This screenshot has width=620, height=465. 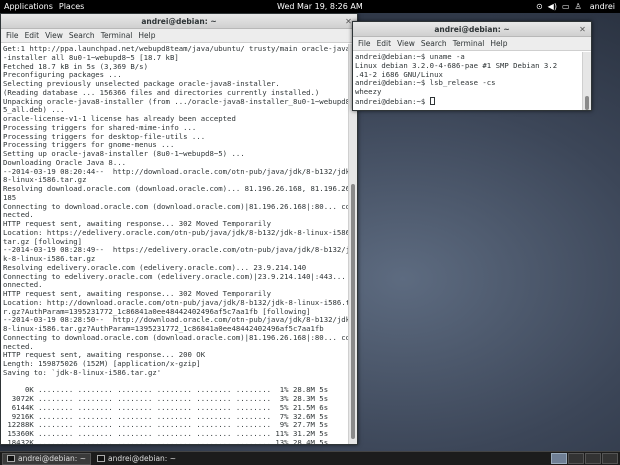 I want to click on workspace-switcher, so click(x=584, y=458).